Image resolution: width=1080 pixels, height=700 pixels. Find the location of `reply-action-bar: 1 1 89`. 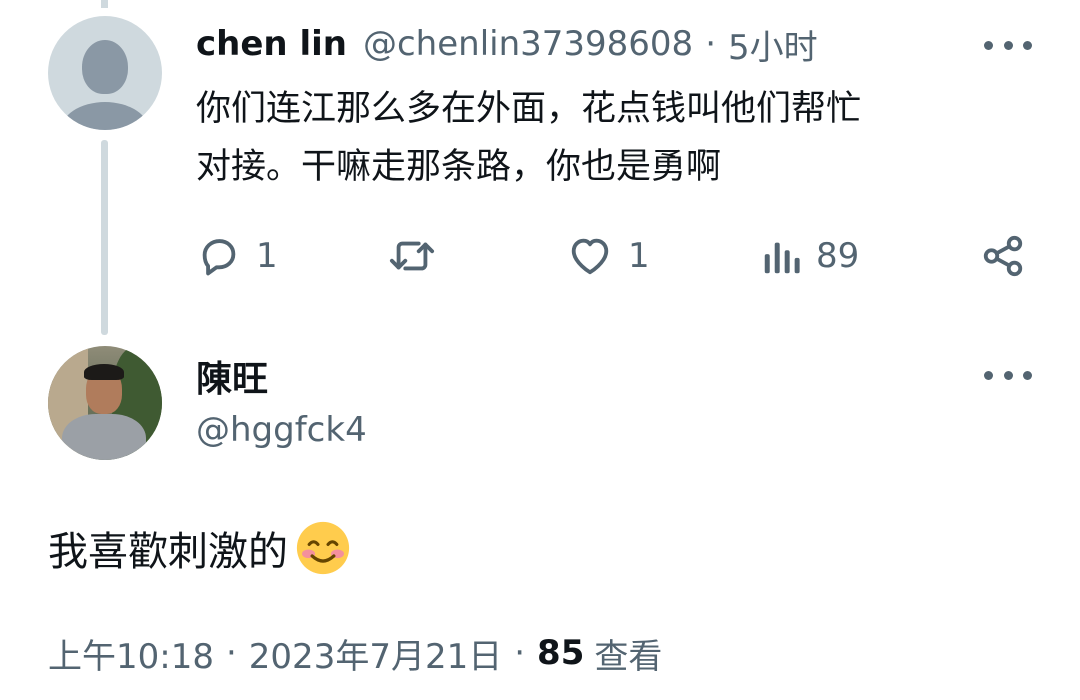

reply-action-bar: 1 1 89 is located at coordinates (616, 256).